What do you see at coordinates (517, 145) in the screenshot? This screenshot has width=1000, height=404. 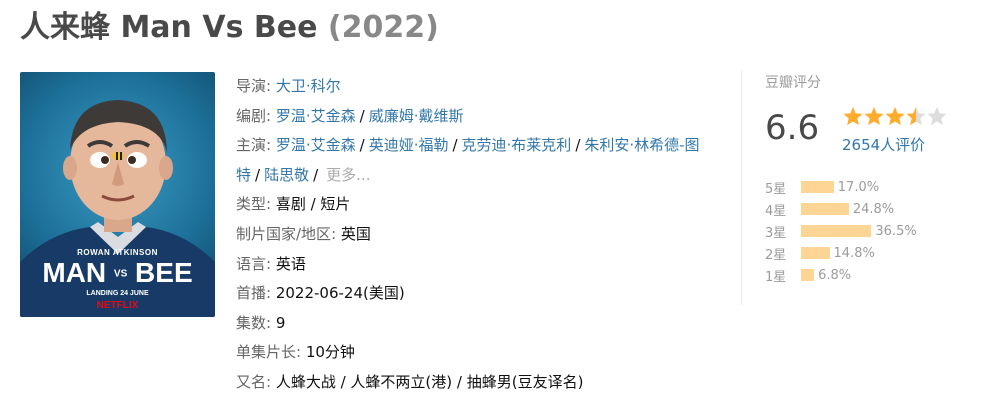 I see `cast-link-3: 克劳迪·布莱克利` at bounding box center [517, 145].